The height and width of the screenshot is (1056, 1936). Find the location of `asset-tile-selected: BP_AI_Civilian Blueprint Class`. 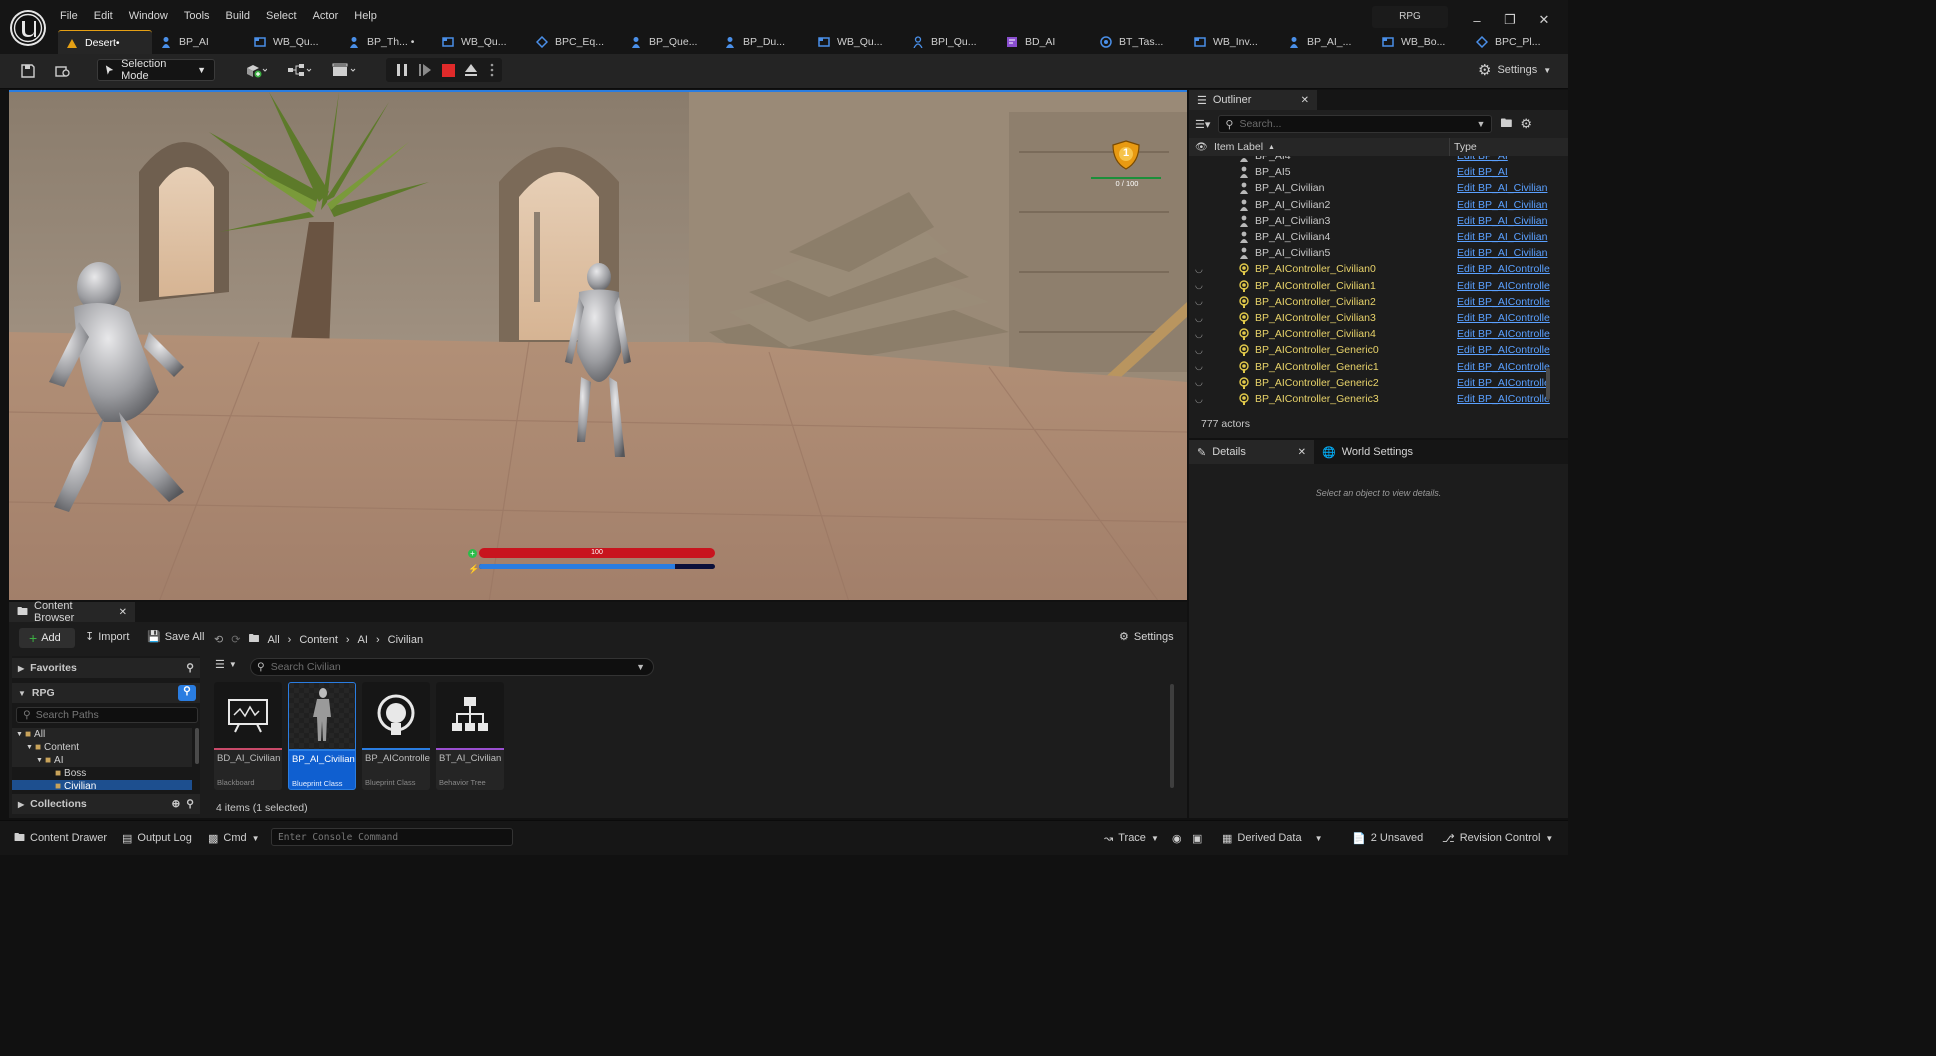

asset-tile-selected: BP_AI_Civilian Blueprint Class is located at coordinates (322, 736).